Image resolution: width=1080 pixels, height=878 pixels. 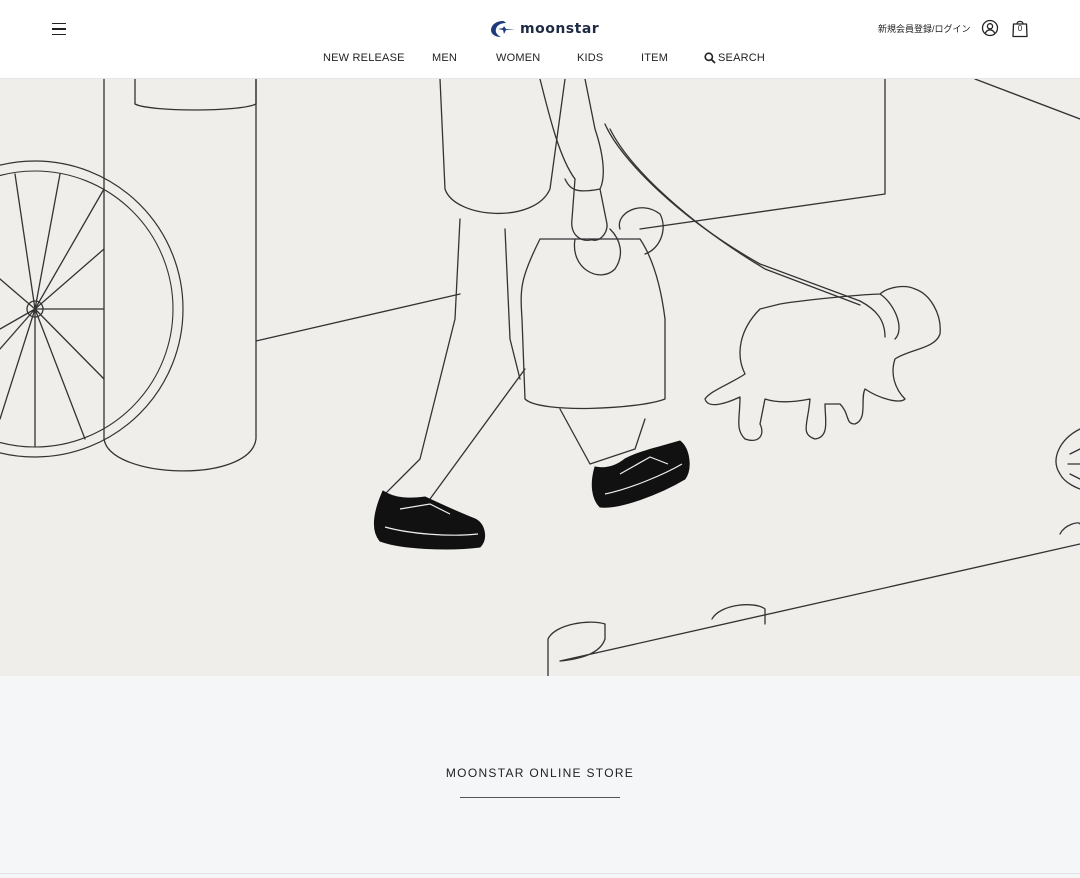 I want to click on cart-count: 0, so click(x=1020, y=28).